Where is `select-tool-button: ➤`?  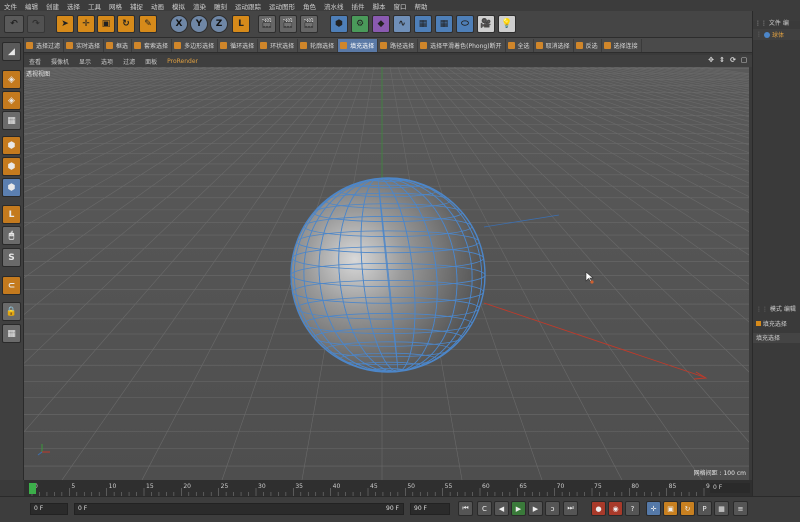 select-tool-button: ➤ is located at coordinates (65, 24).